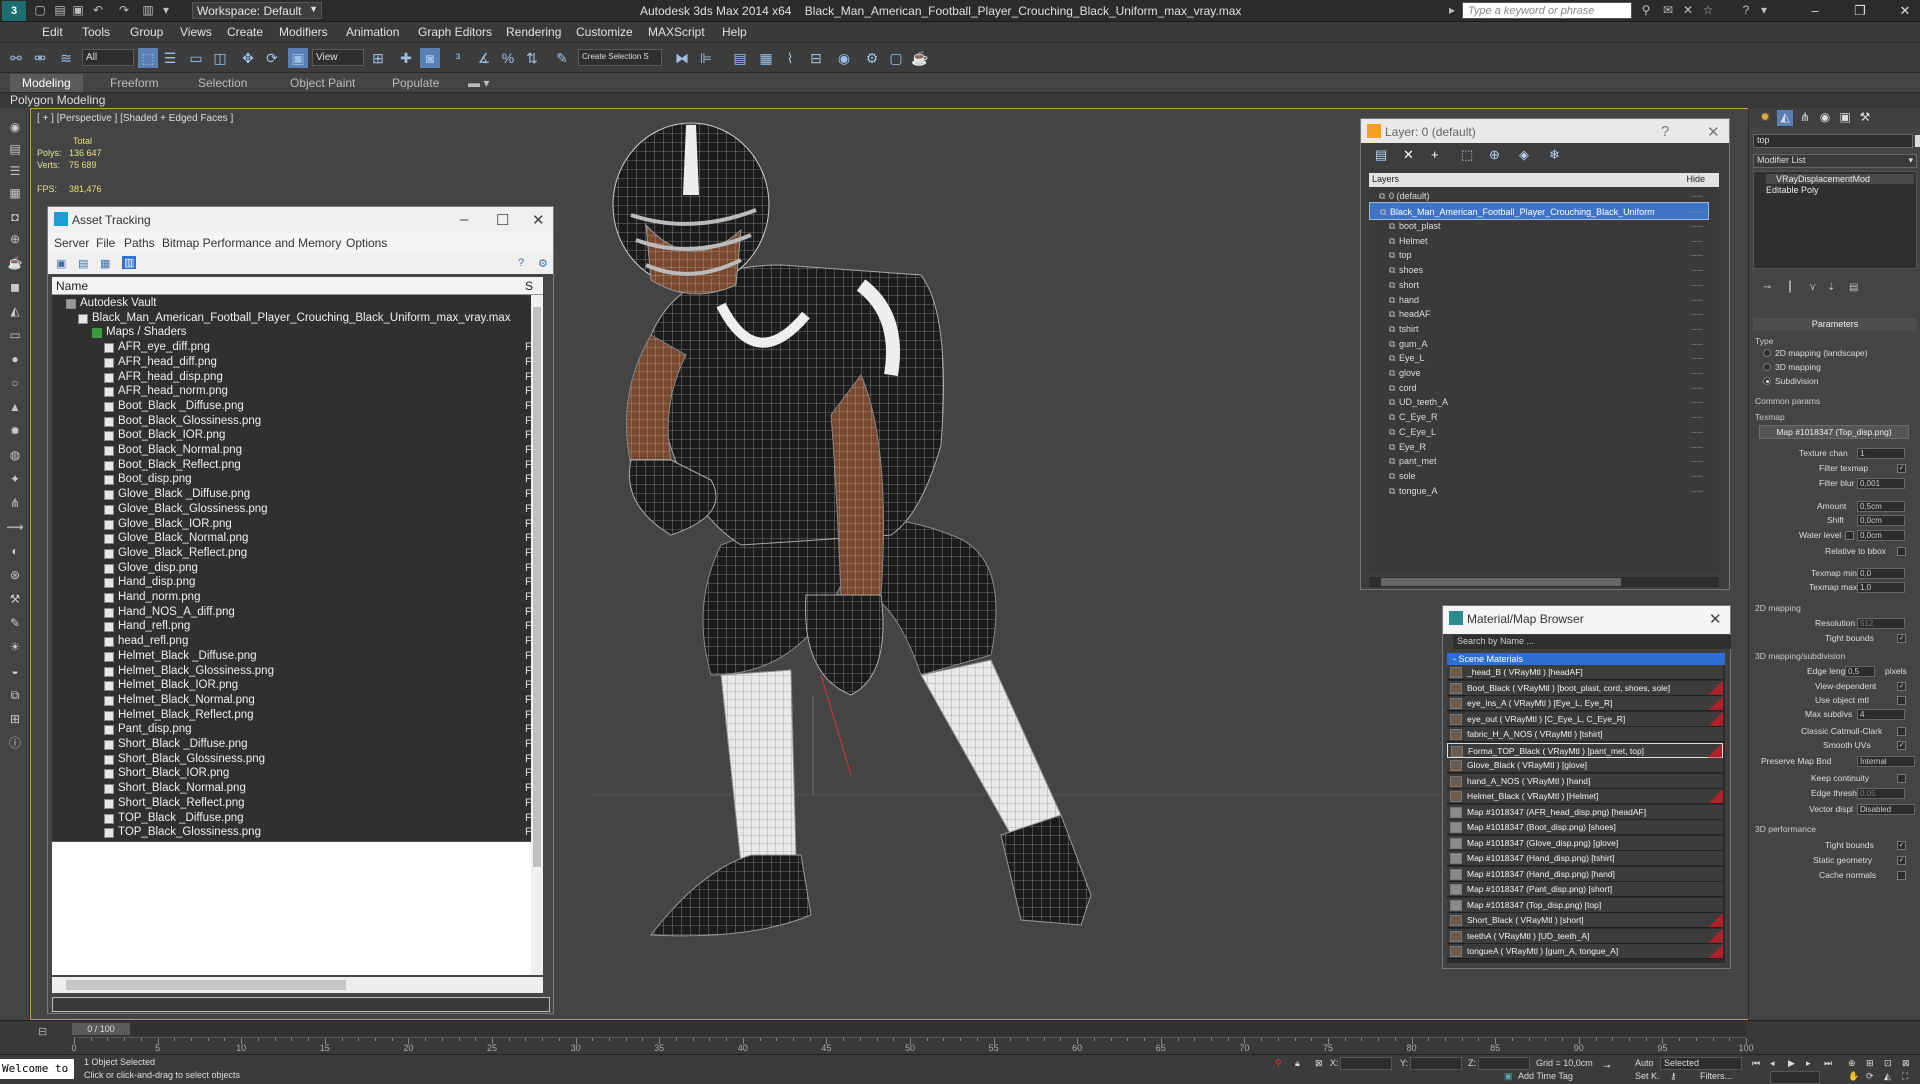  I want to click on help-dropdown-icon: ▾, so click(1764, 10).